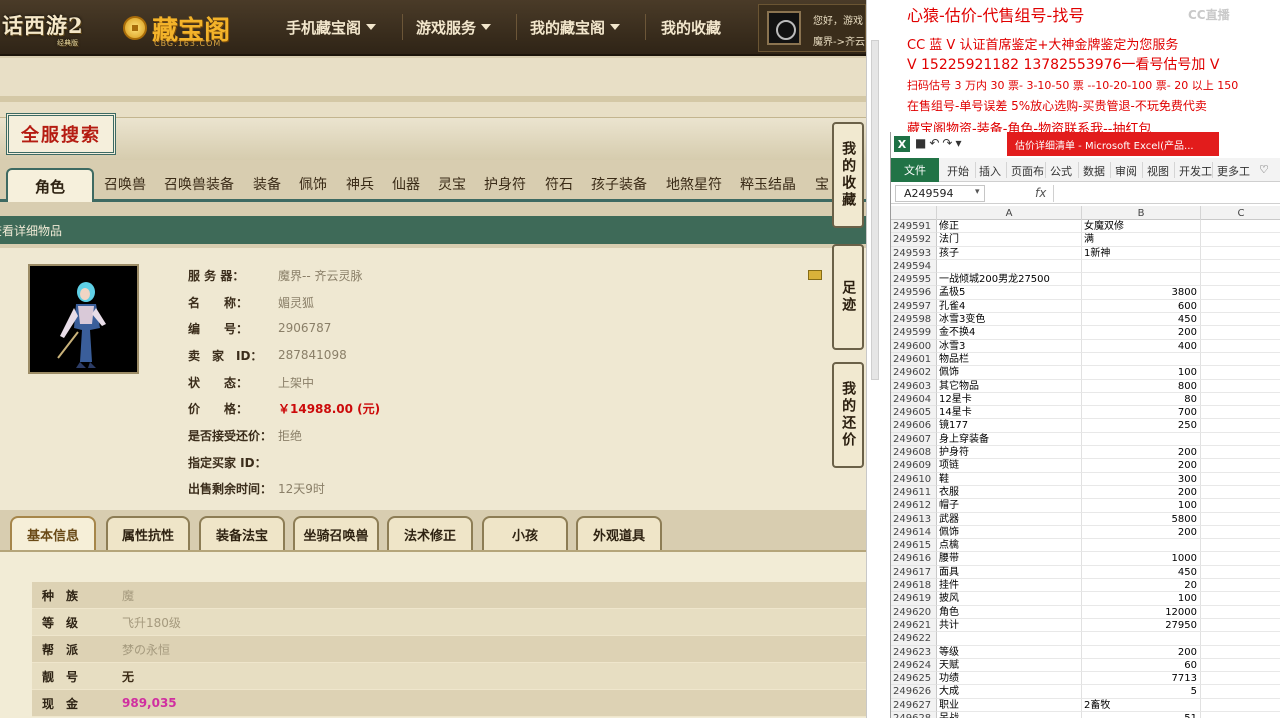 The width and height of the screenshot is (1280, 718). Describe the element at coordinates (1141, 399) in the screenshot. I see `cell-b: 80` at that location.